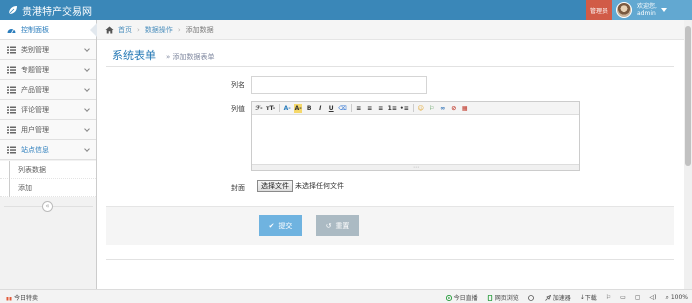 The width and height of the screenshot is (692, 303). Describe the element at coordinates (448, 297) in the screenshot. I see `live-icon` at that location.